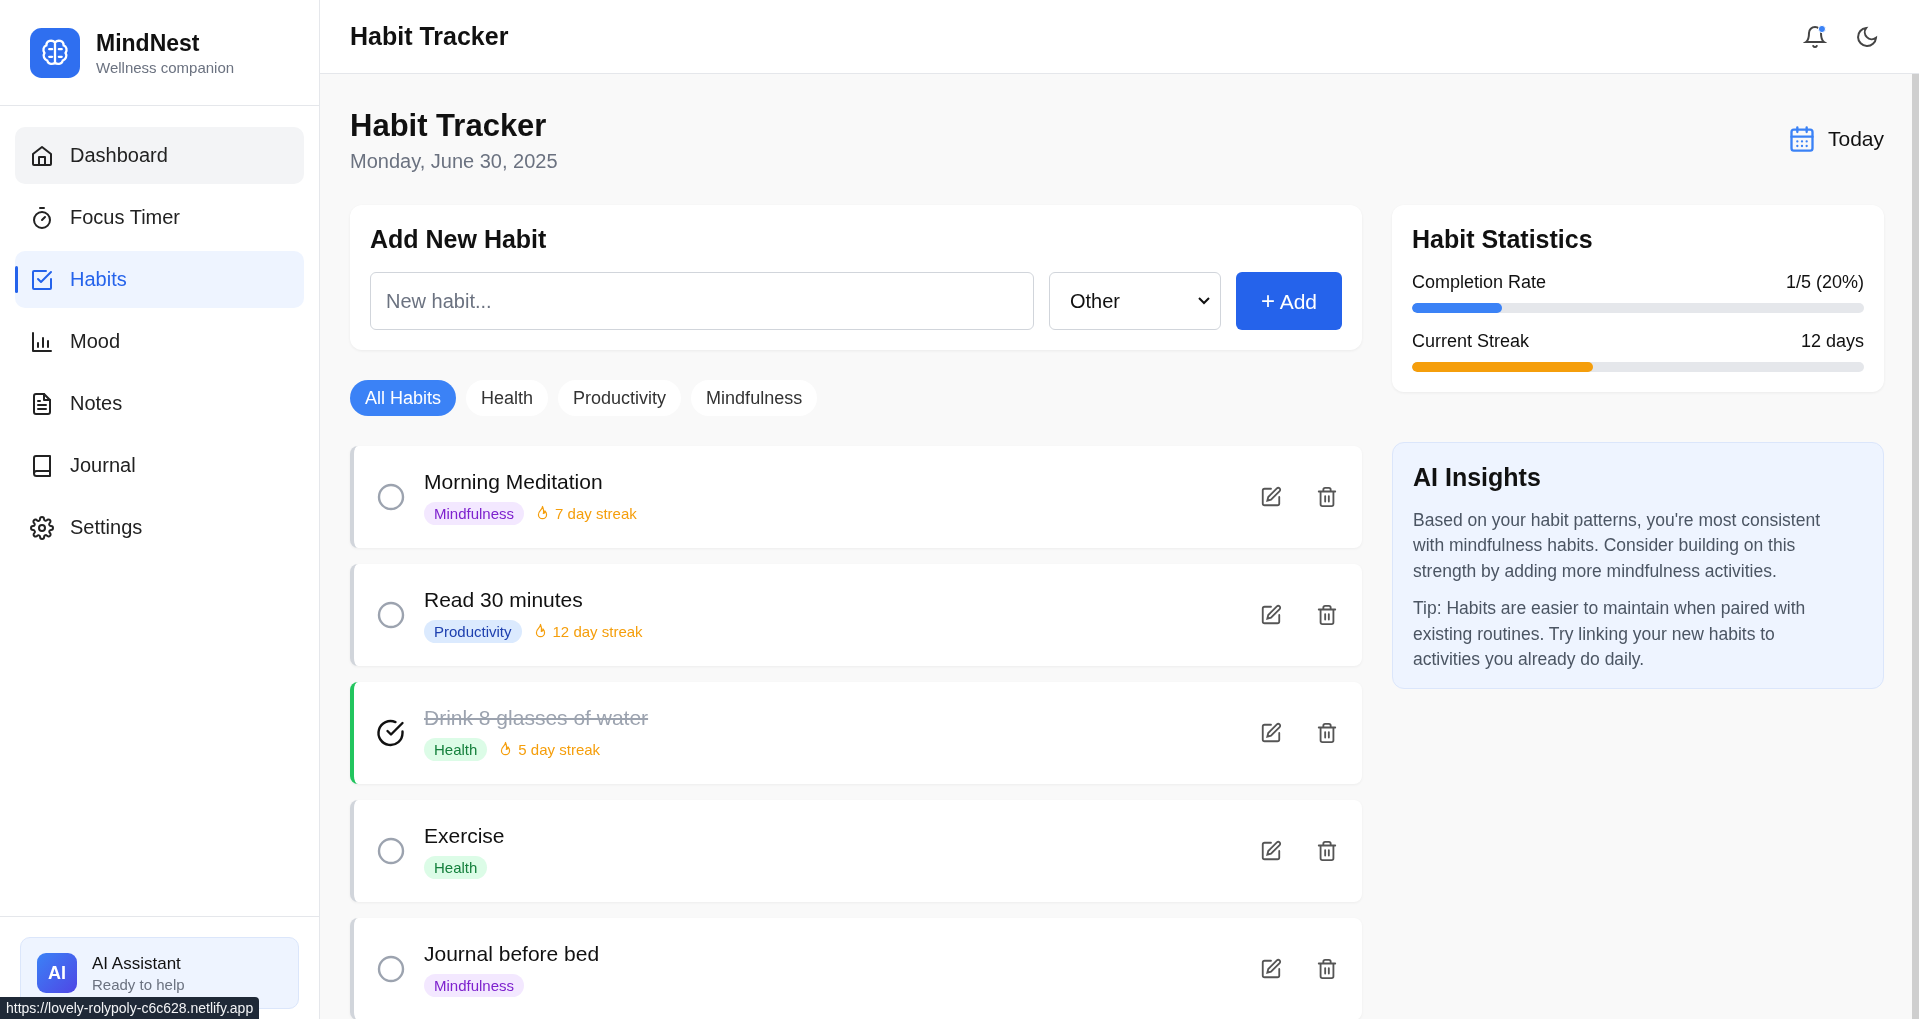 The height and width of the screenshot is (1019, 1919). Describe the element at coordinates (148, 43) in the screenshot. I see `app-name: MindNest` at that location.